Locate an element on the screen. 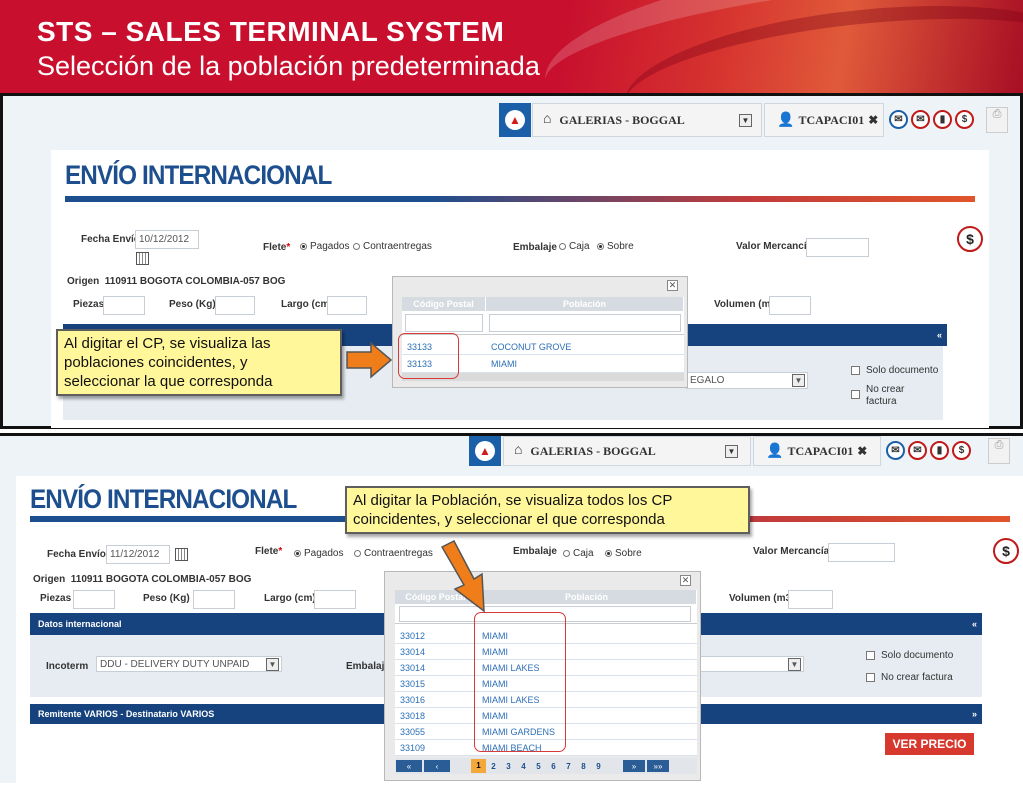  embalaje-select: ▼ is located at coordinates (752, 664).